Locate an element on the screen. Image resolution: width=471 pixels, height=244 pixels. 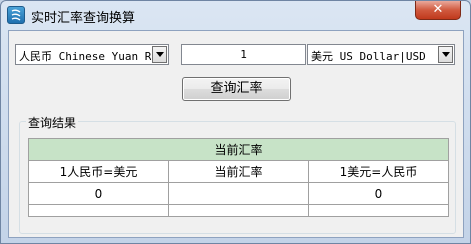
query-rate-button: 查询汇率 is located at coordinates (236, 89).